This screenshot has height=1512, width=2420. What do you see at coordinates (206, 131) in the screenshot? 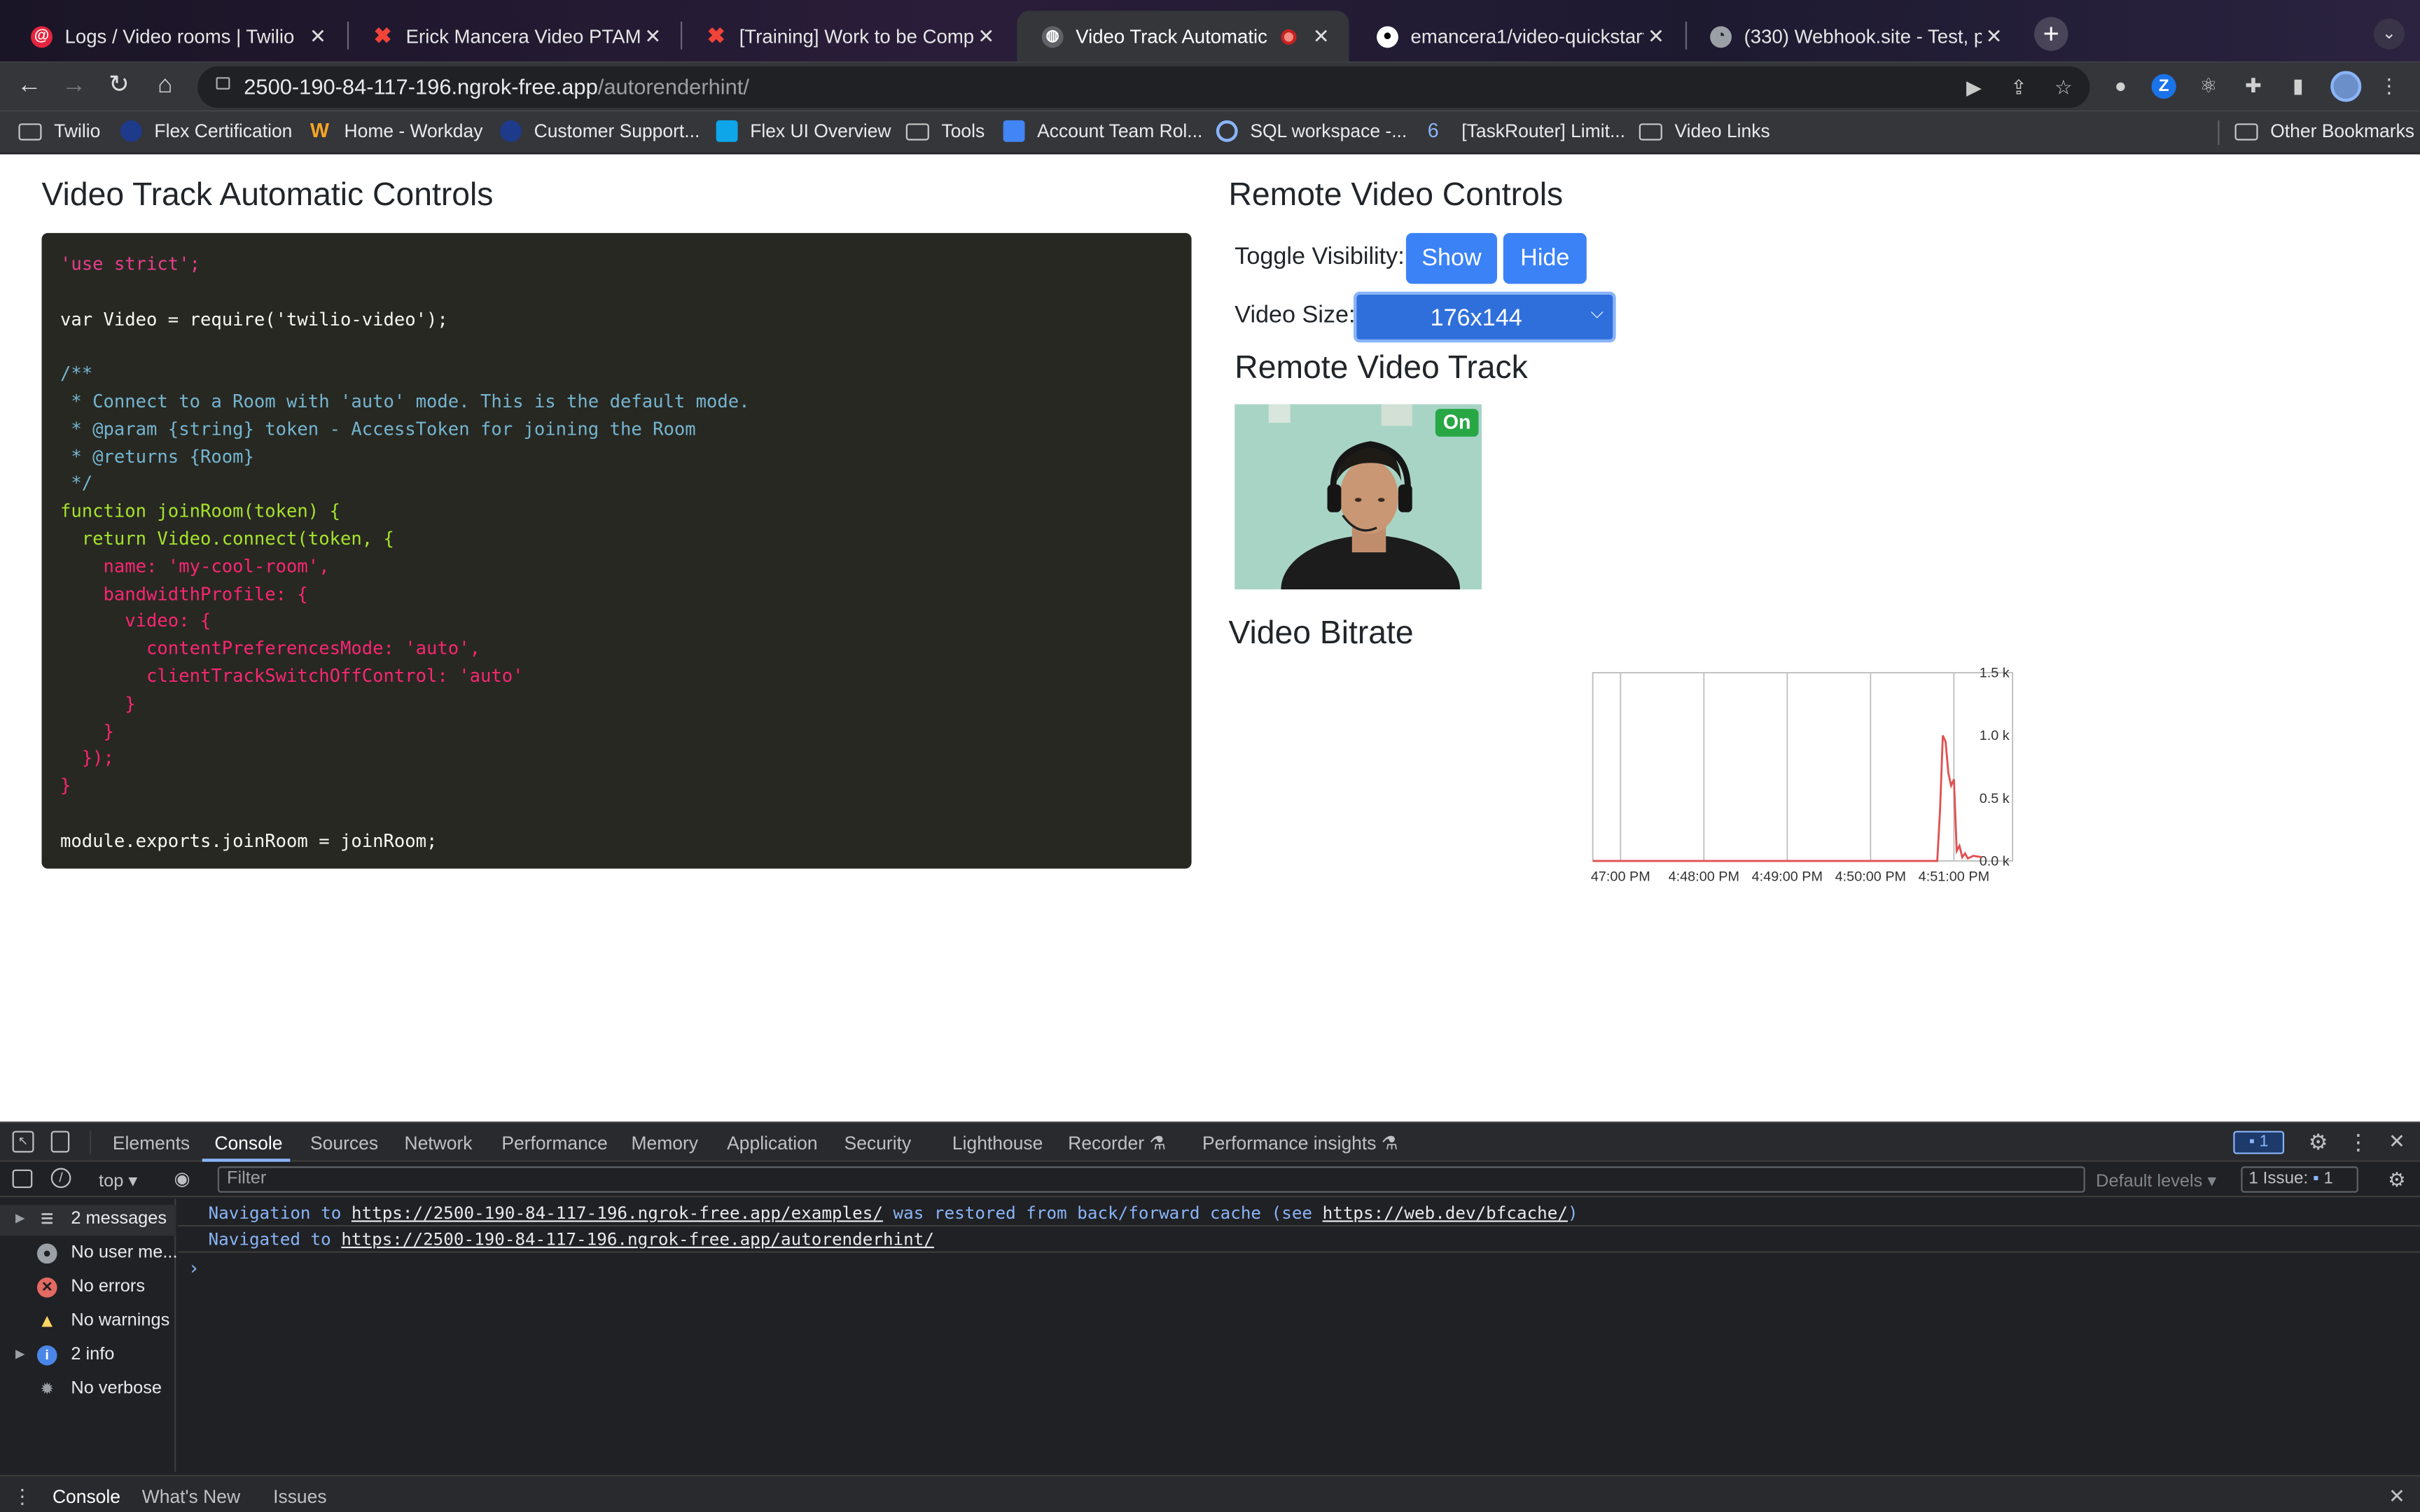
I see `bookmark-flex-certification: Flex Certification` at bounding box center [206, 131].